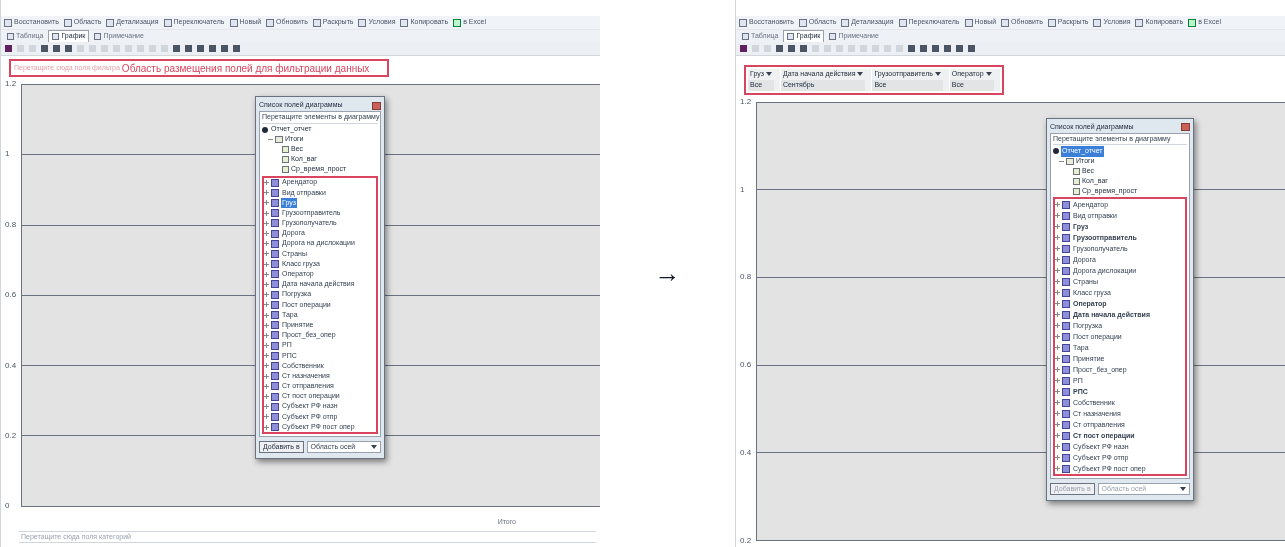 The width and height of the screenshot is (1285, 547). I want to click on arrow-symbol: →, so click(667, 273).